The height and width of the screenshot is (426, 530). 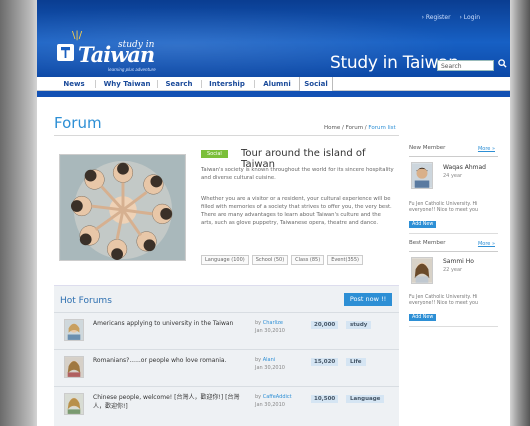 I want to click on tag-language: Language (100), so click(x=225, y=260).